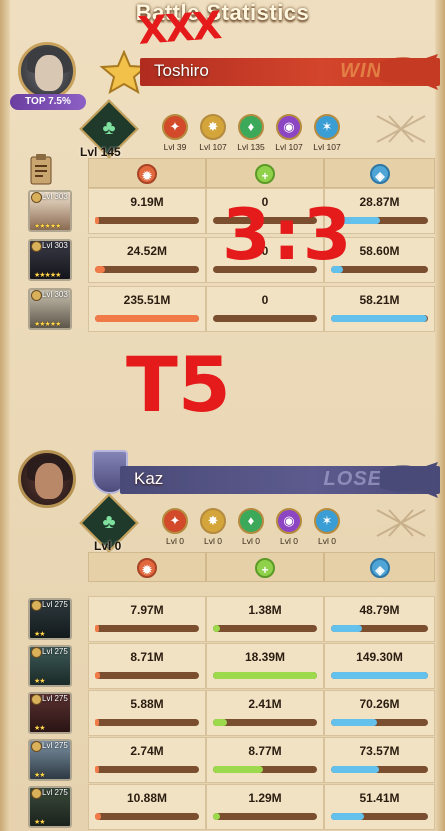  I want to click on damage-cell: 24.52M, so click(147, 260).